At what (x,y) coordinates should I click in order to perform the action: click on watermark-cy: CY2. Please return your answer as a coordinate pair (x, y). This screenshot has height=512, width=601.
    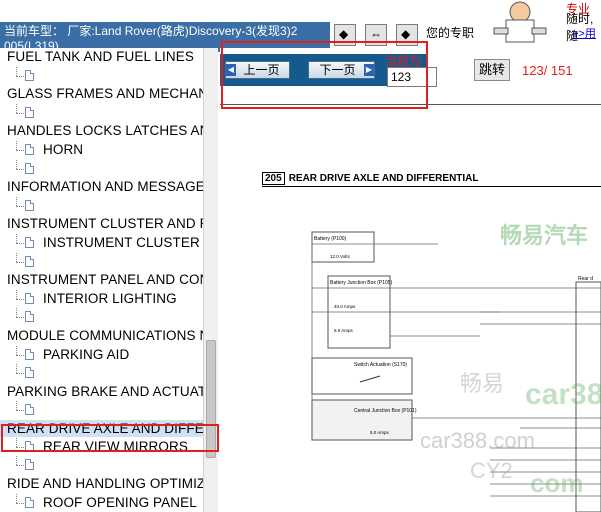
    Looking at the image, I should click on (491, 470).